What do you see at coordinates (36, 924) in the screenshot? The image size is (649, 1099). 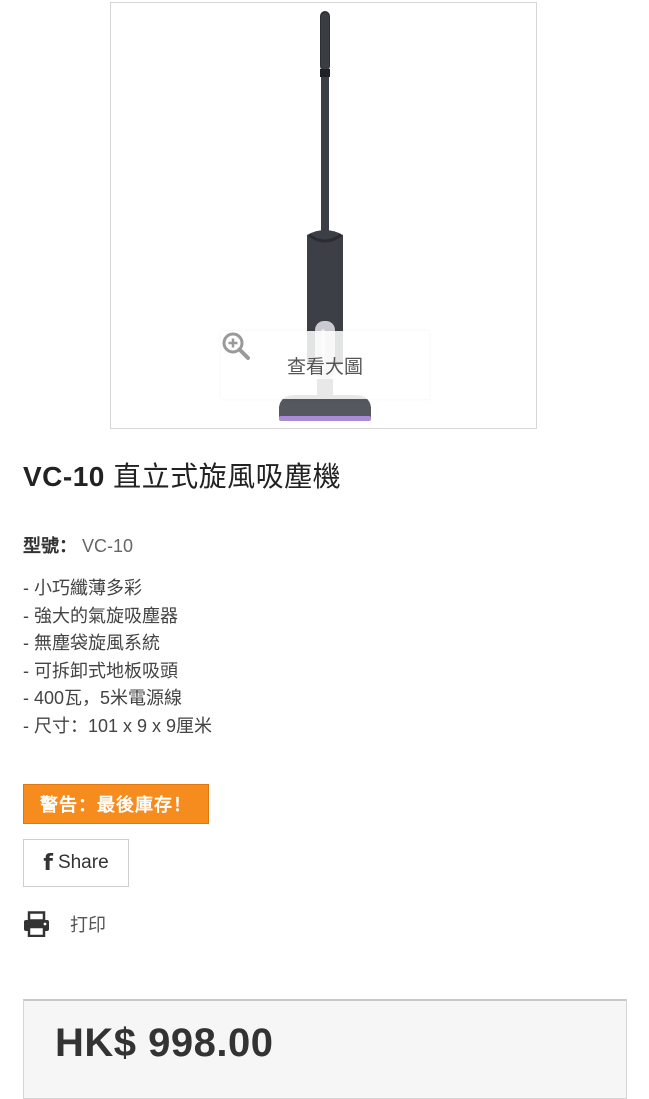 I see `printer-icon` at bounding box center [36, 924].